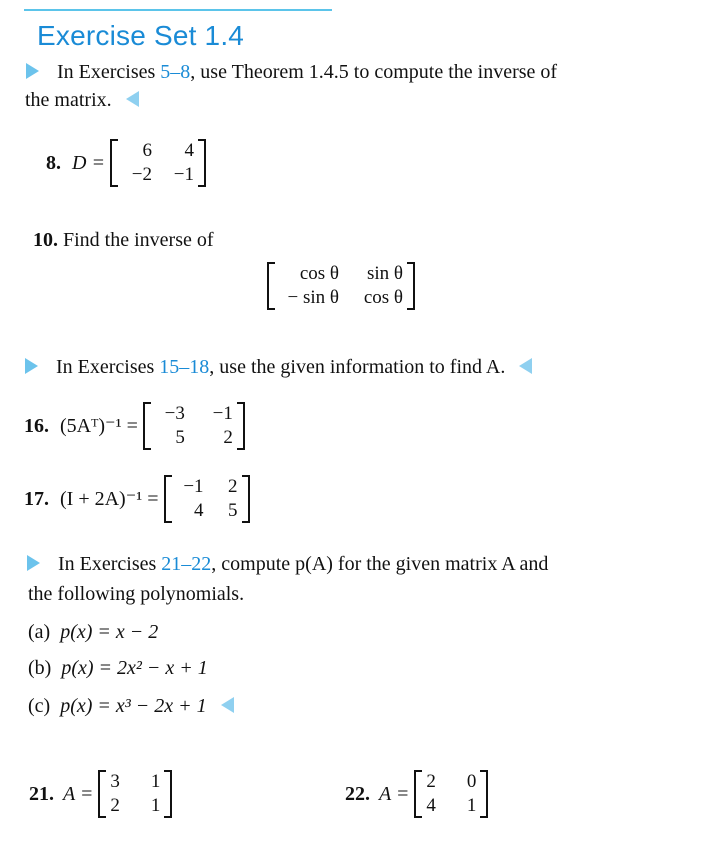  Describe the element at coordinates (136, 594) in the screenshot. I see `instruction-line-2: the following polynomials.` at that location.